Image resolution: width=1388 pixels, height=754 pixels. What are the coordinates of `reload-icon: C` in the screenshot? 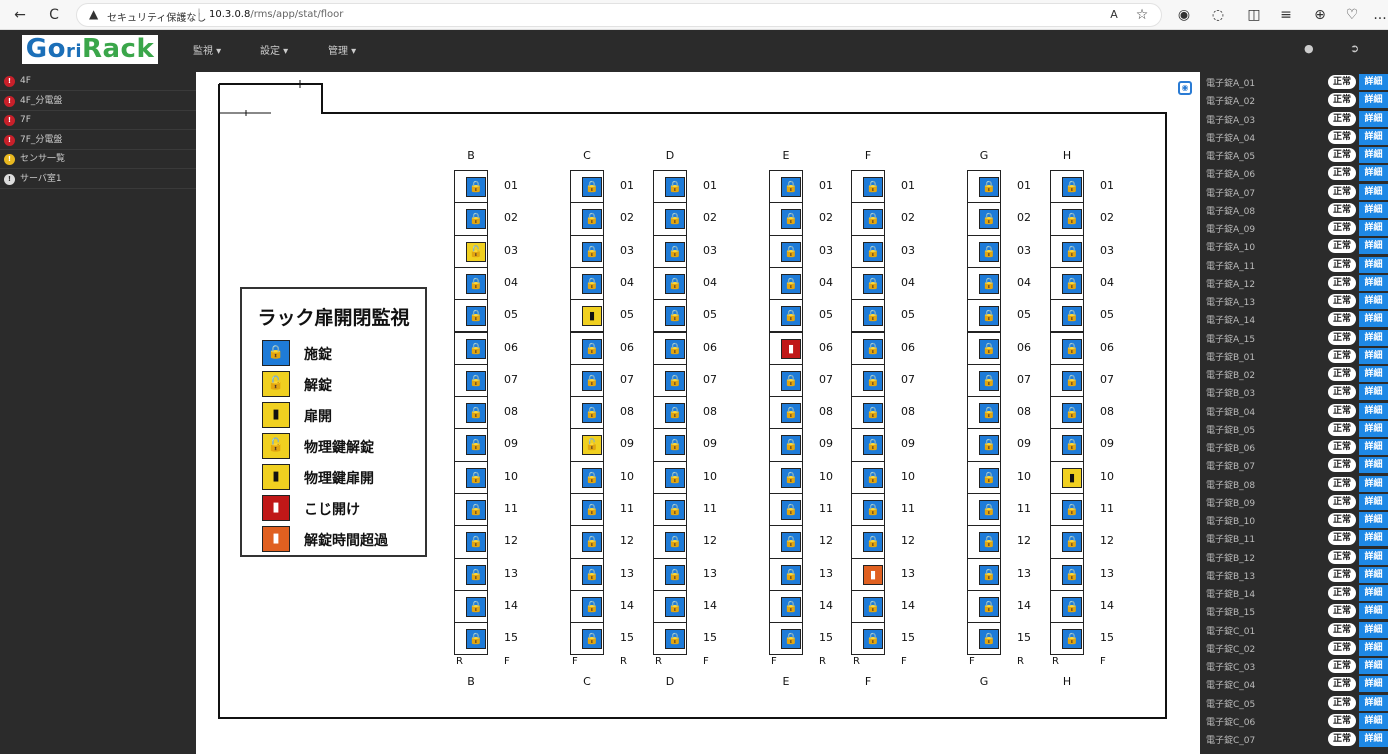 It's located at (54, 15).